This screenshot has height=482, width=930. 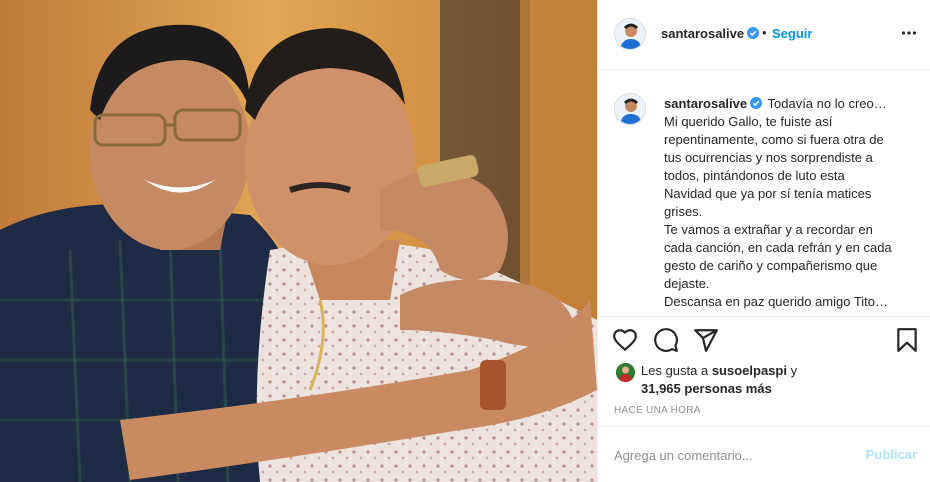 What do you see at coordinates (687, 283) in the screenshot?
I see `caption-line: dejaste.` at bounding box center [687, 283].